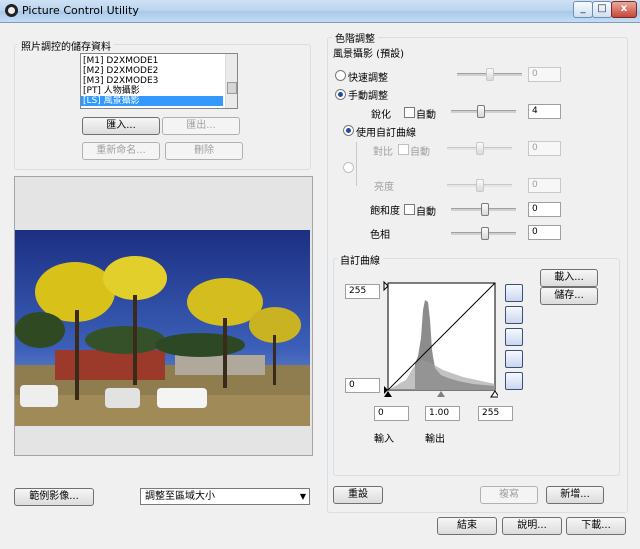 This screenshot has height=549, width=640. Describe the element at coordinates (481, 111) in the screenshot. I see `sharpening-slider` at that location.